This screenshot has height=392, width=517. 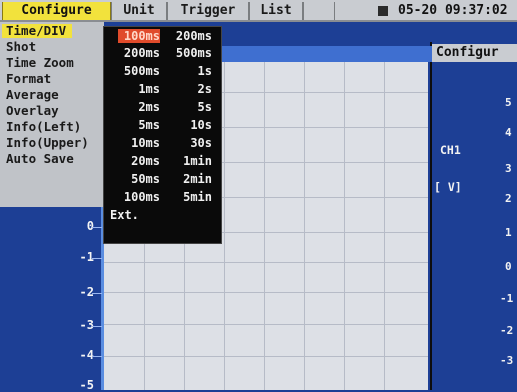 What do you see at coordinates (187, 179) in the screenshot?
I see `time-div-option: 2min` at bounding box center [187, 179].